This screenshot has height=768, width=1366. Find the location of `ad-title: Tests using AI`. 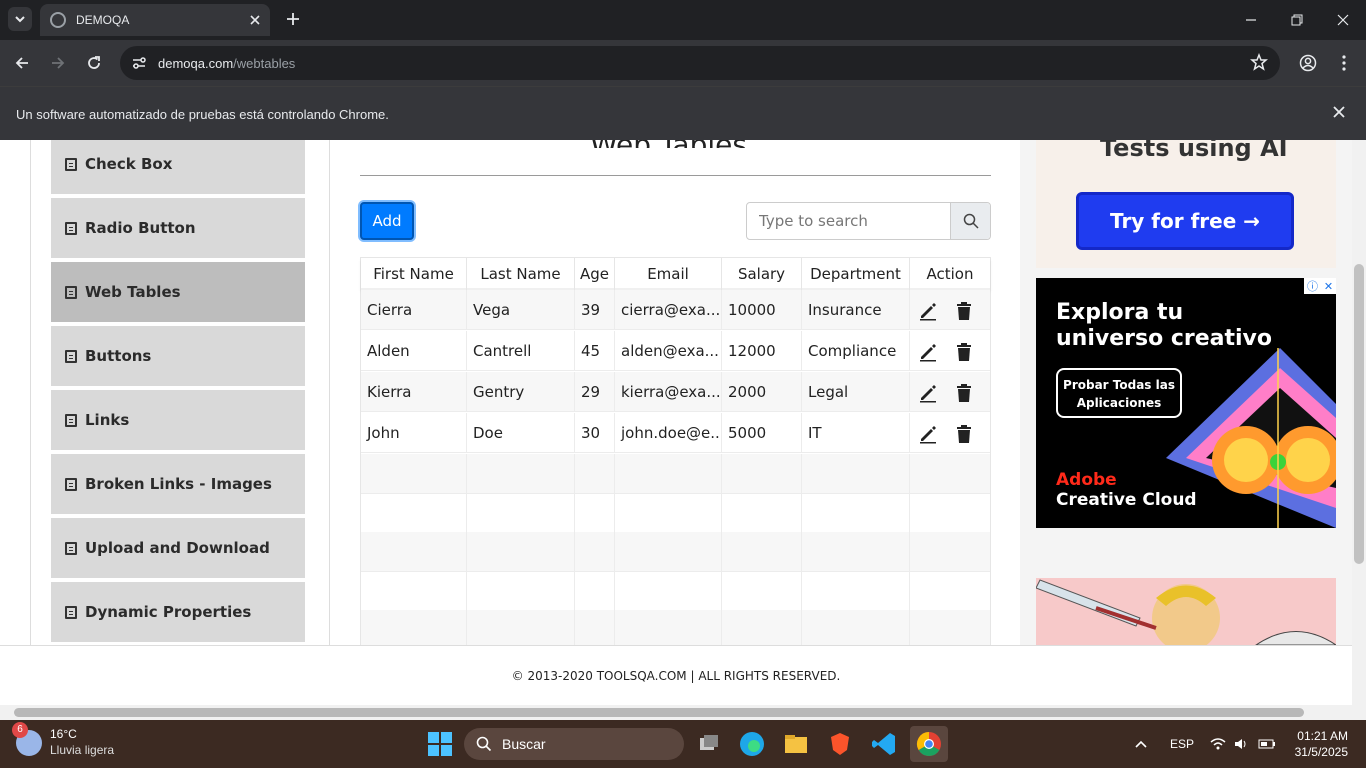

ad-title: Tests using AI is located at coordinates (1194, 151).